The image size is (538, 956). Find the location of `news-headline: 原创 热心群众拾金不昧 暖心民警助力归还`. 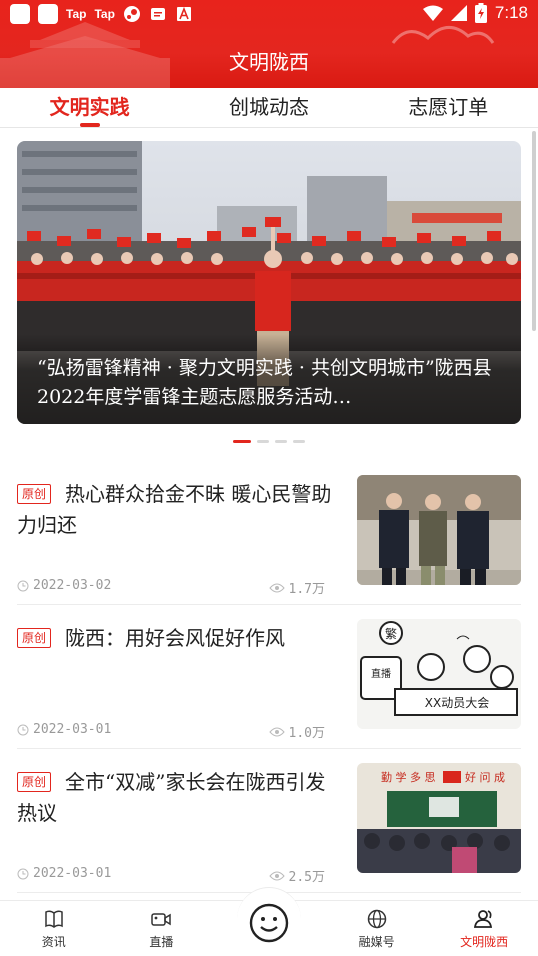

news-headline: 原创 热心群众拾金不昧 暖心民警助力归还 is located at coordinates (176, 510).